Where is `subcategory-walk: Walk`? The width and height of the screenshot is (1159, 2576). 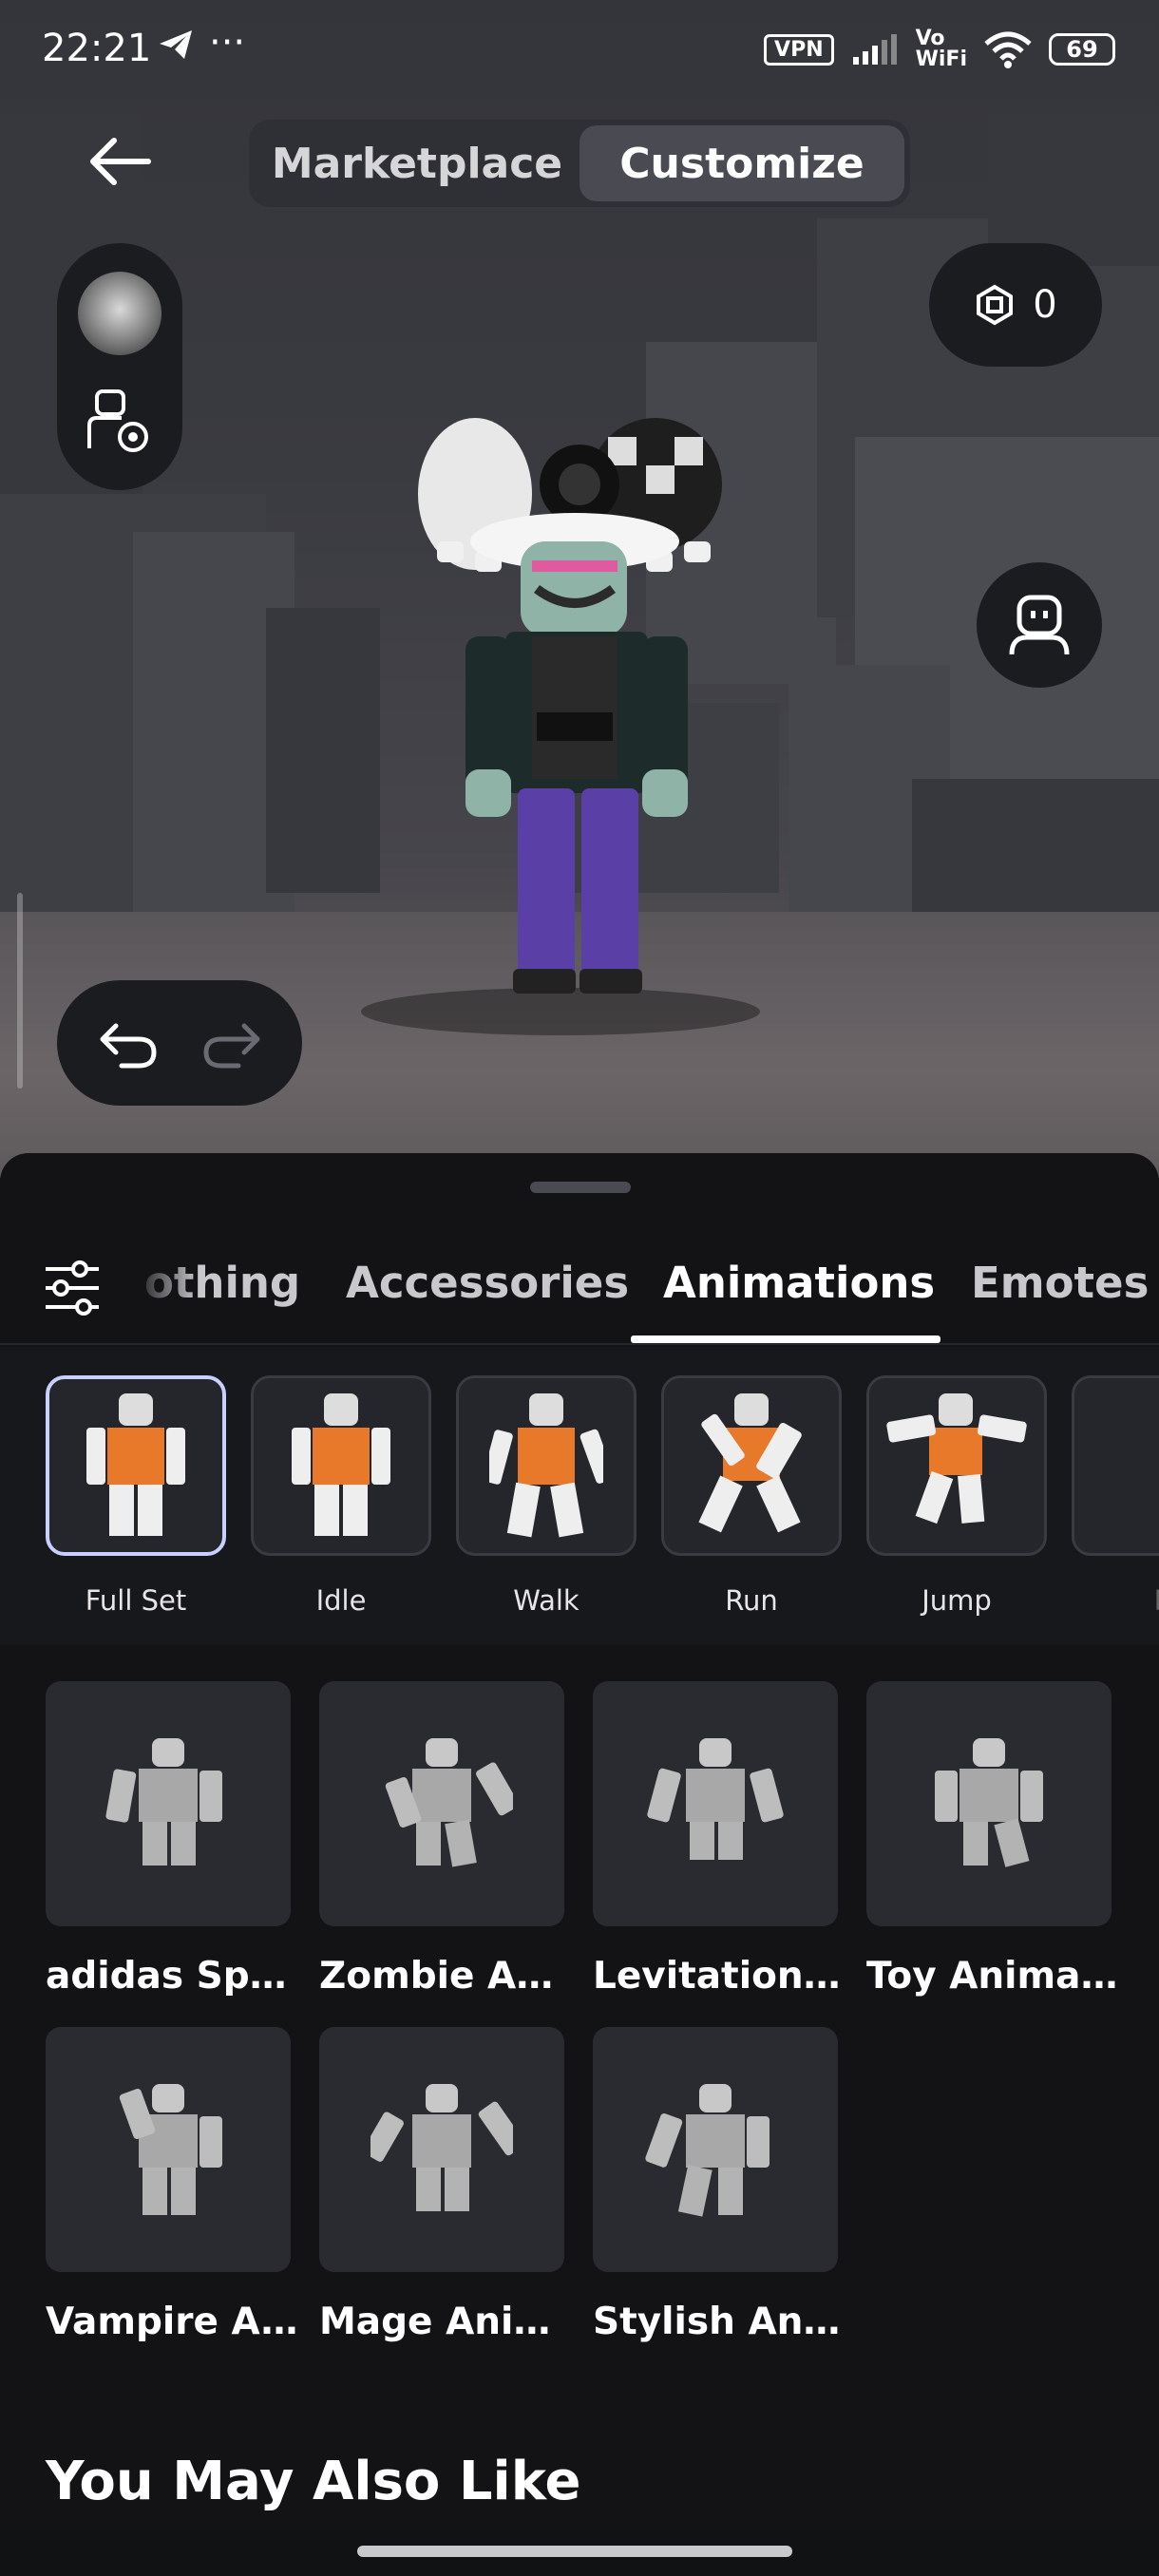 subcategory-walk: Walk is located at coordinates (546, 1496).